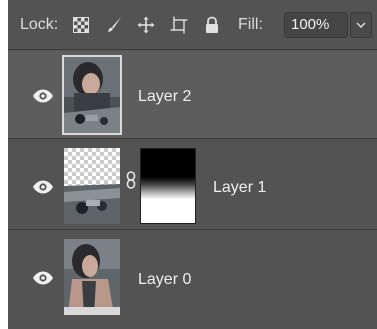  I want to click on lock-transparent-pixels-icon, so click(81, 25).